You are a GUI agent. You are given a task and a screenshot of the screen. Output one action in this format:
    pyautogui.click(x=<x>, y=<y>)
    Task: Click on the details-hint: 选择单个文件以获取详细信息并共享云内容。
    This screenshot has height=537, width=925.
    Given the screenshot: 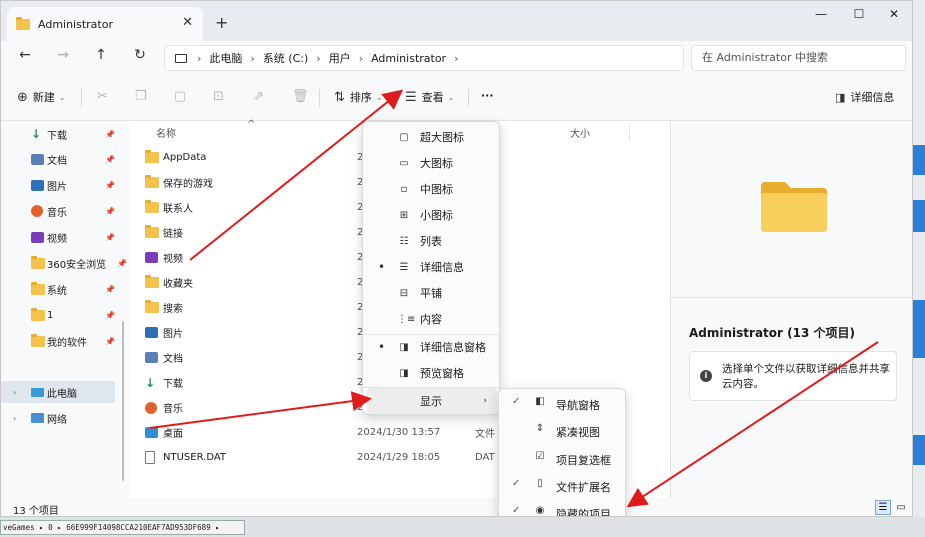 What is the action you would take?
    pyautogui.click(x=806, y=376)
    